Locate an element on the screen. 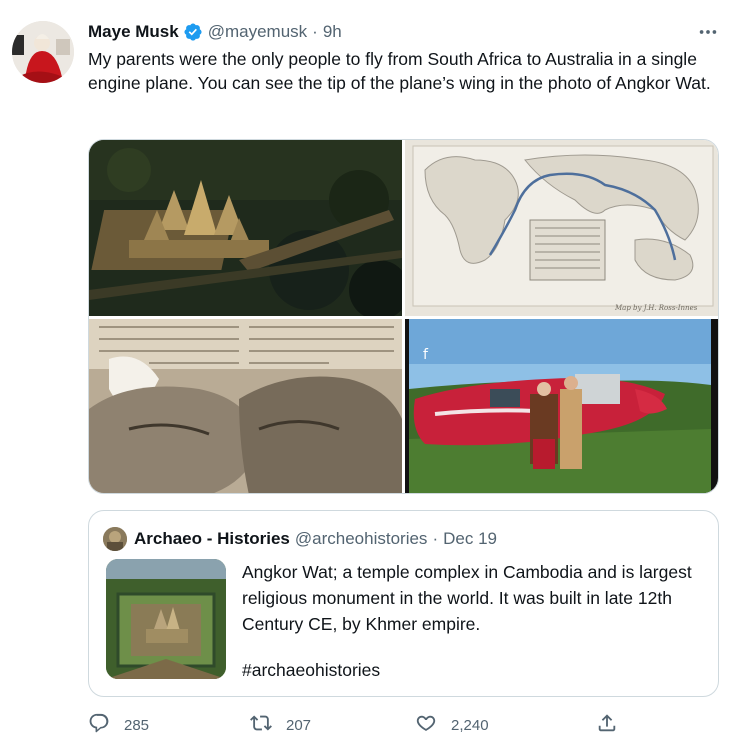  like-button: 2,240 is located at coordinates (452, 725).